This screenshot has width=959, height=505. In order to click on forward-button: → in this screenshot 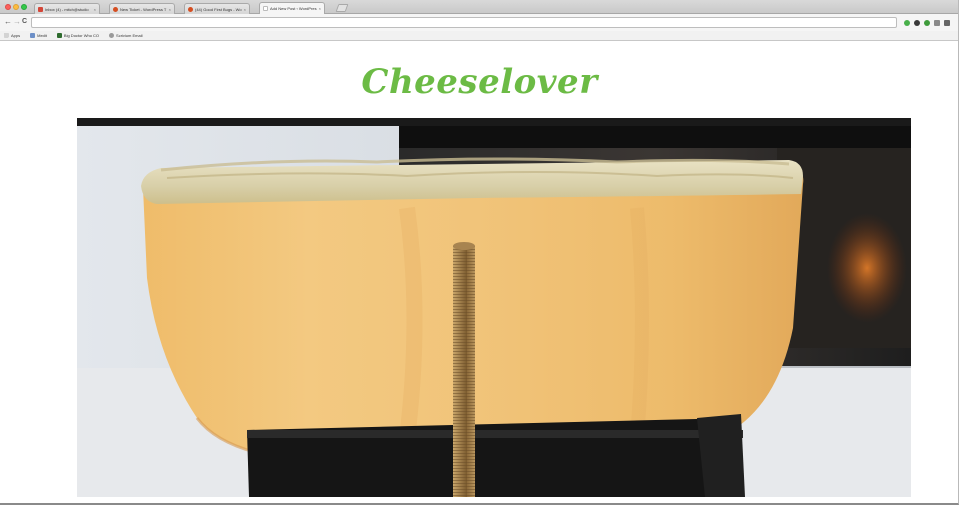, I will do `click(17, 22)`.